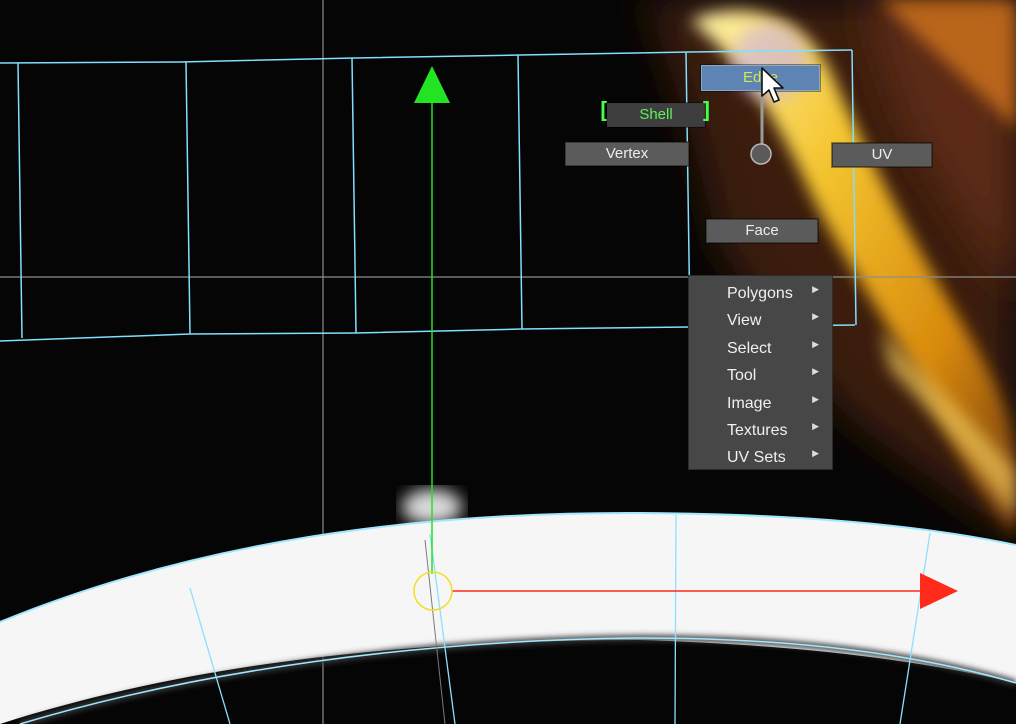  What do you see at coordinates (744, 321) in the screenshot?
I see `menu-item-label: View` at bounding box center [744, 321].